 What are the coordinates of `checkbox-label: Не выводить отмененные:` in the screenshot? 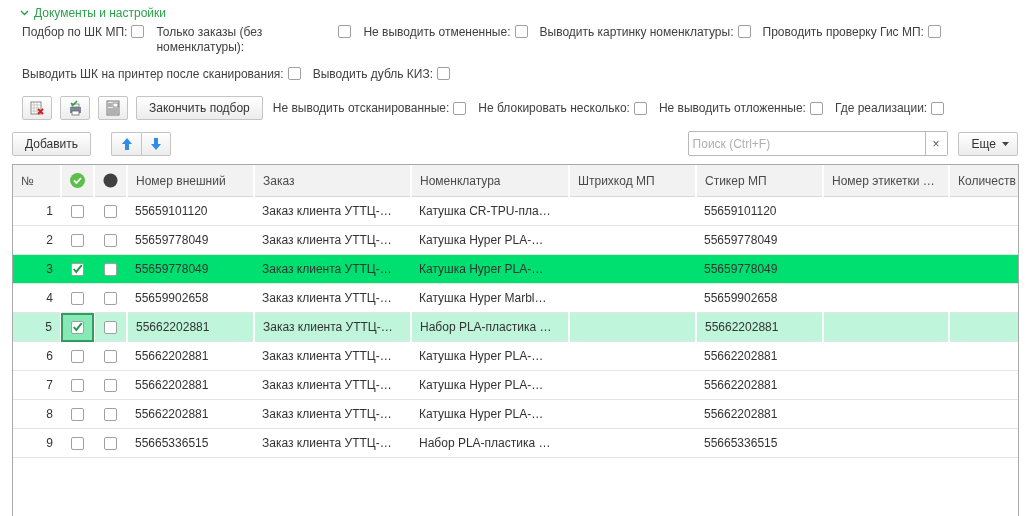 It's located at (437, 32).